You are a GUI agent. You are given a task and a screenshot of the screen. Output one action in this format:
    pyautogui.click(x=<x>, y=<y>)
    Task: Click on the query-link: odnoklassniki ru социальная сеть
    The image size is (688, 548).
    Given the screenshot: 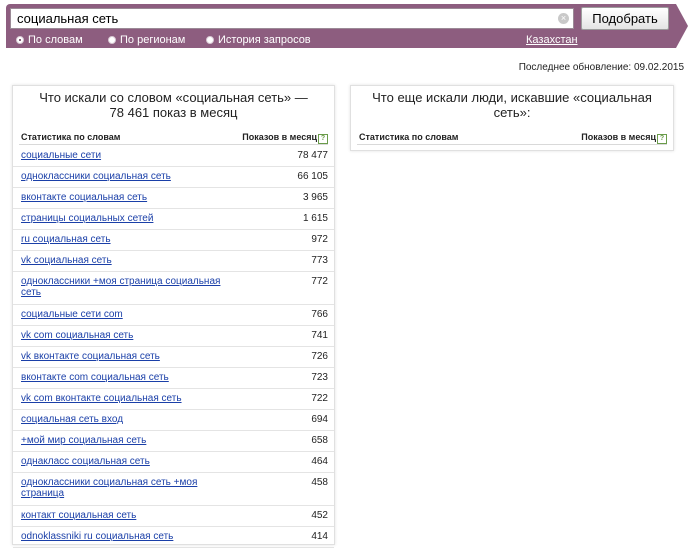 What is the action you would take?
    pyautogui.click(x=131, y=536)
    